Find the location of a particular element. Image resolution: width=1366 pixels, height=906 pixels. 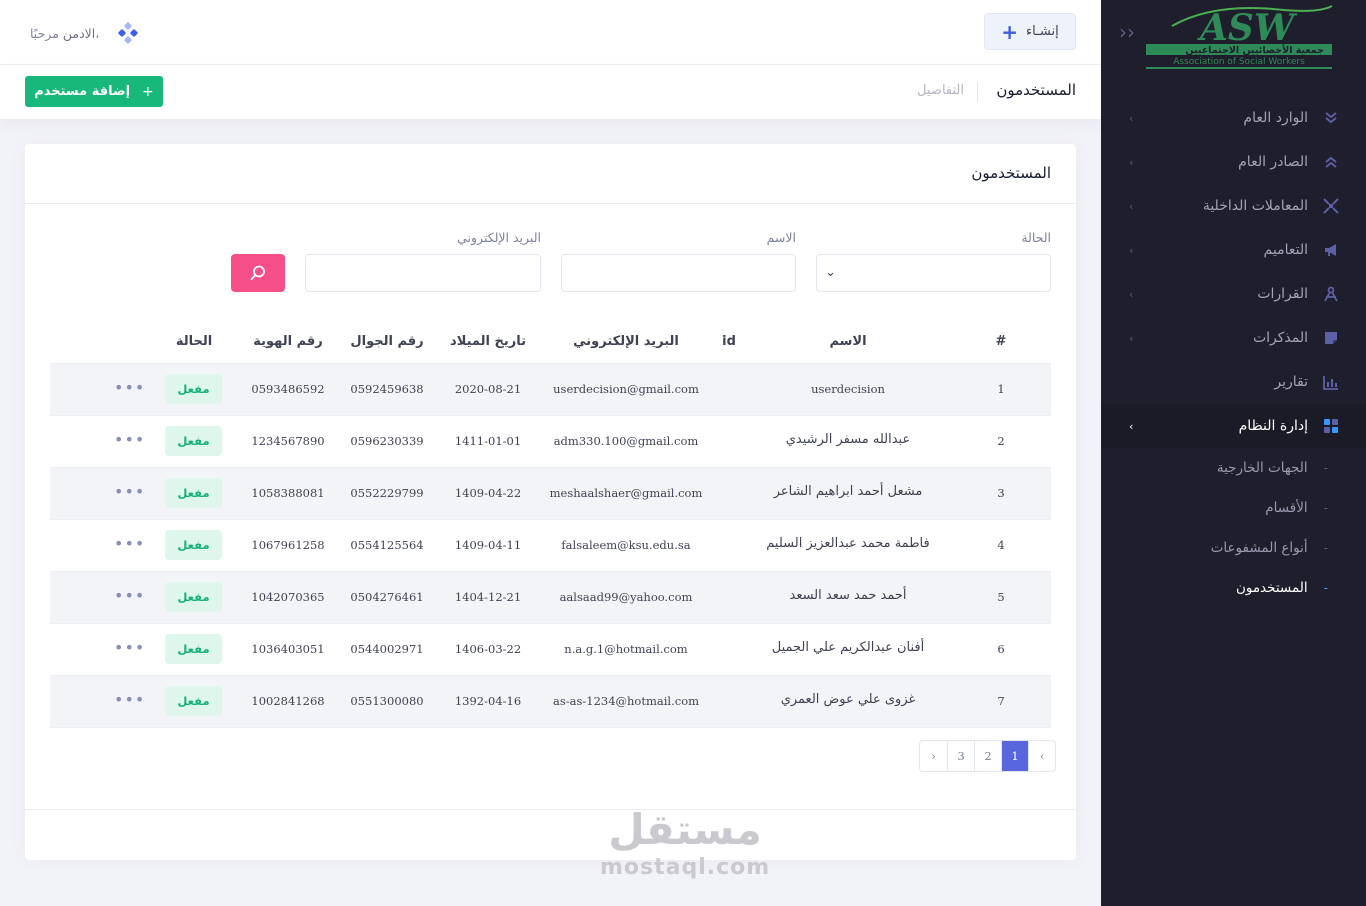

status-select: ⌄ is located at coordinates (933, 273).